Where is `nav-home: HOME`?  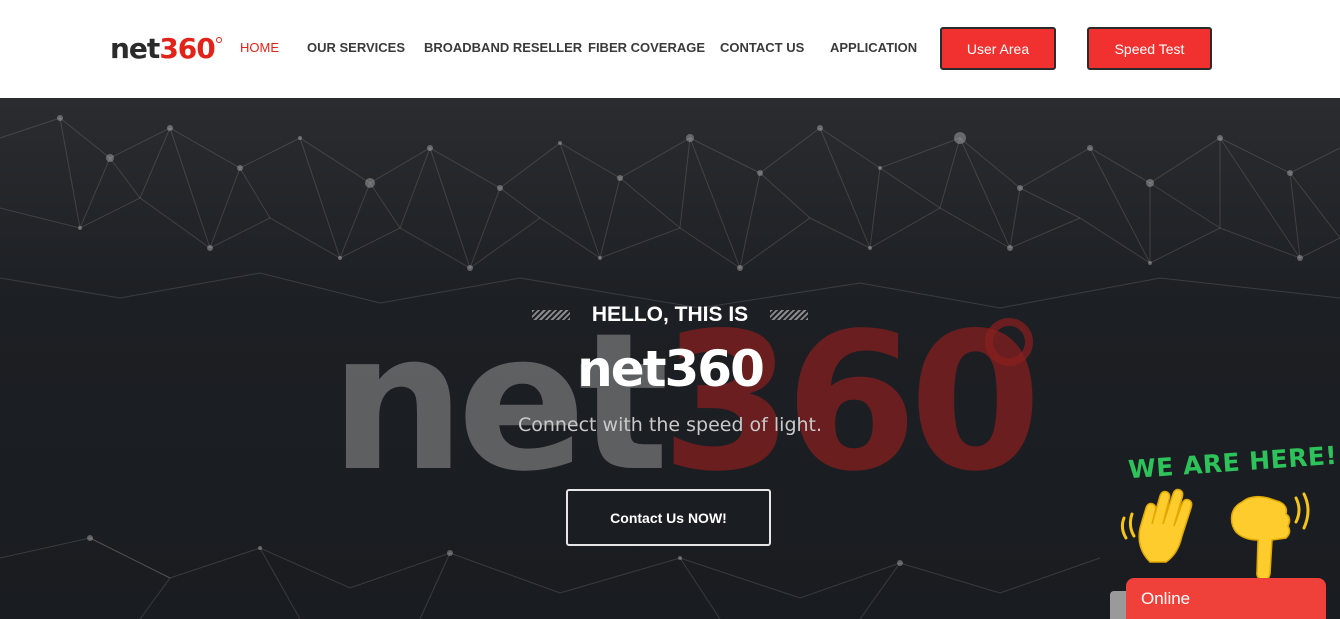 nav-home: HOME is located at coordinates (259, 47).